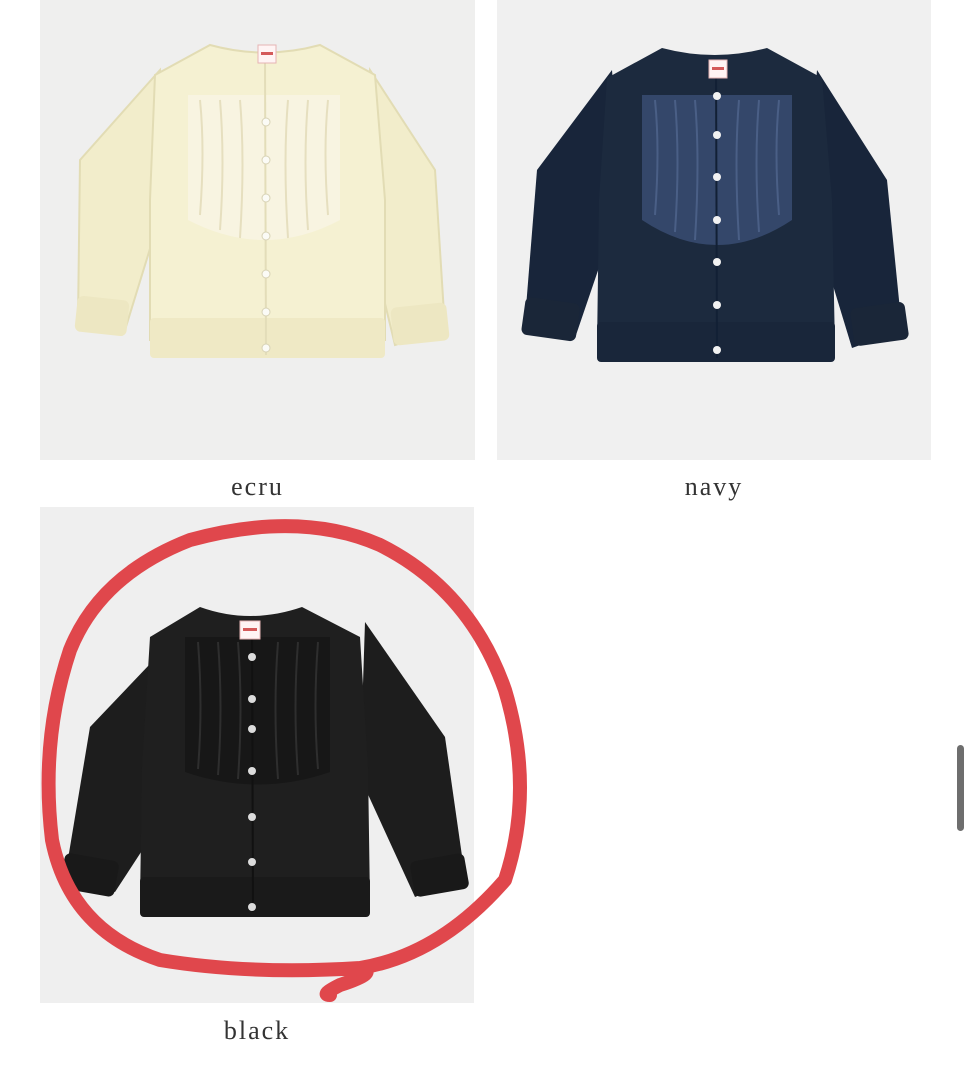 The width and height of the screenshot is (972, 1080). I want to click on cardigan-ecru-illustration, so click(262, 200).